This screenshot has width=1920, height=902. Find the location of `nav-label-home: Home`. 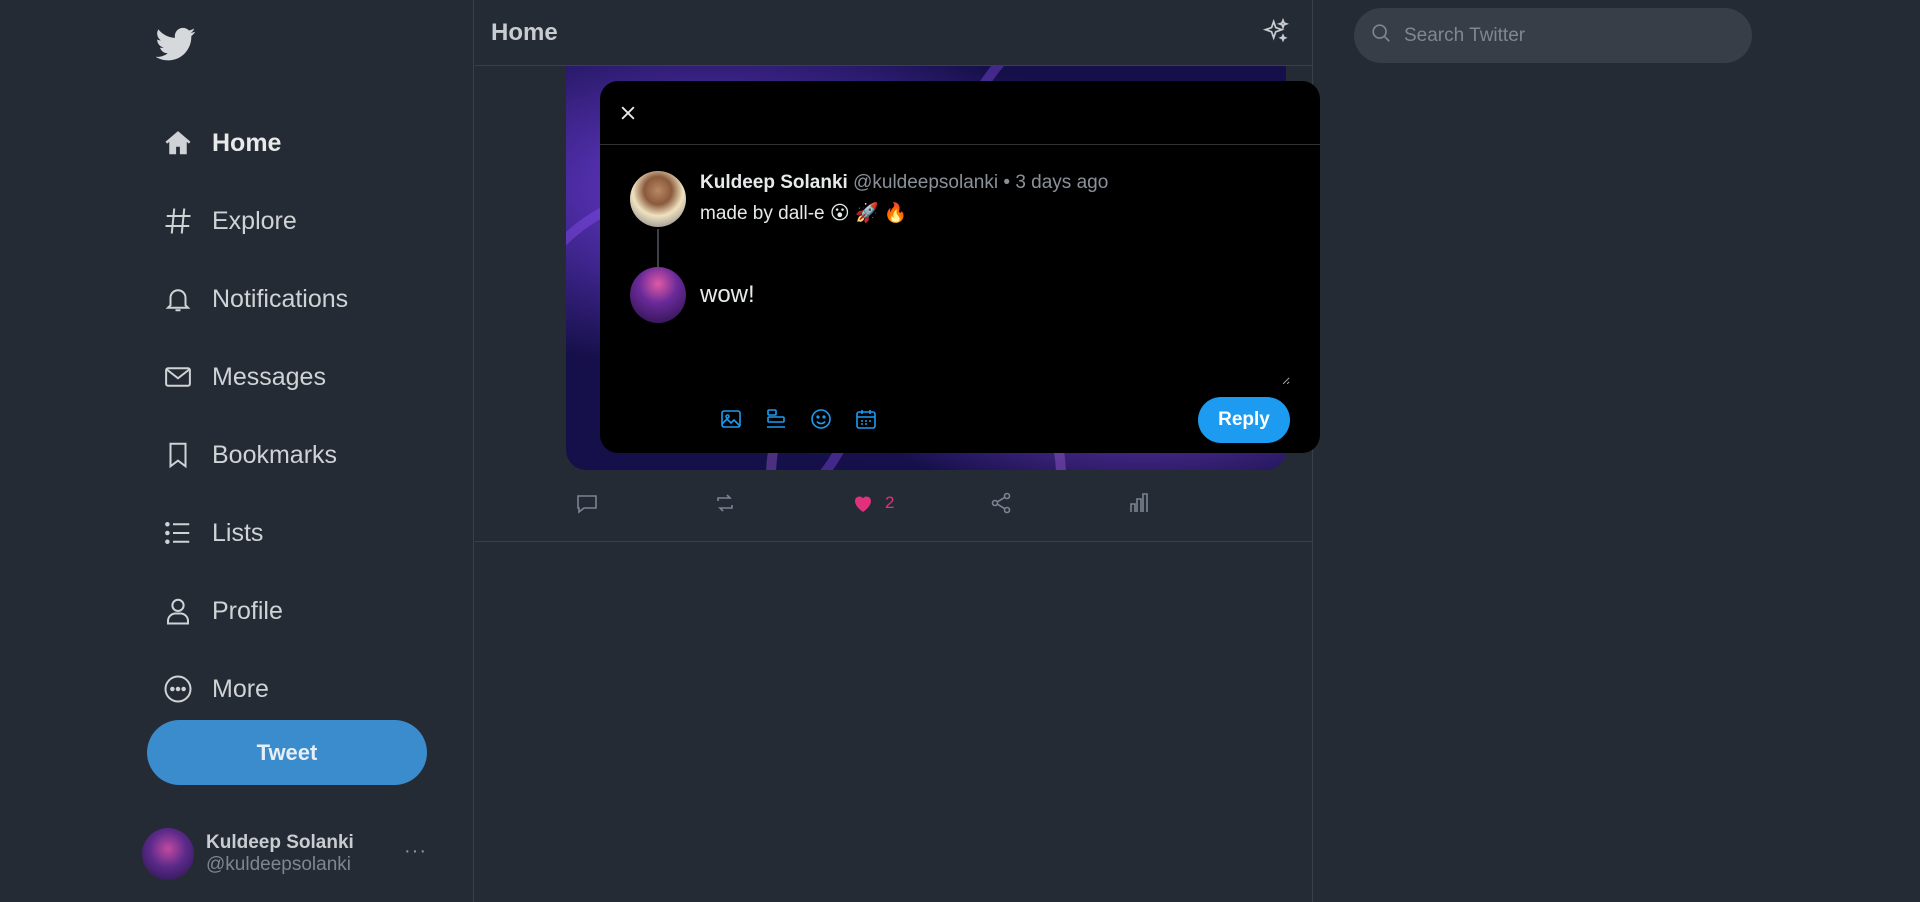

nav-label-home: Home is located at coordinates (247, 142).